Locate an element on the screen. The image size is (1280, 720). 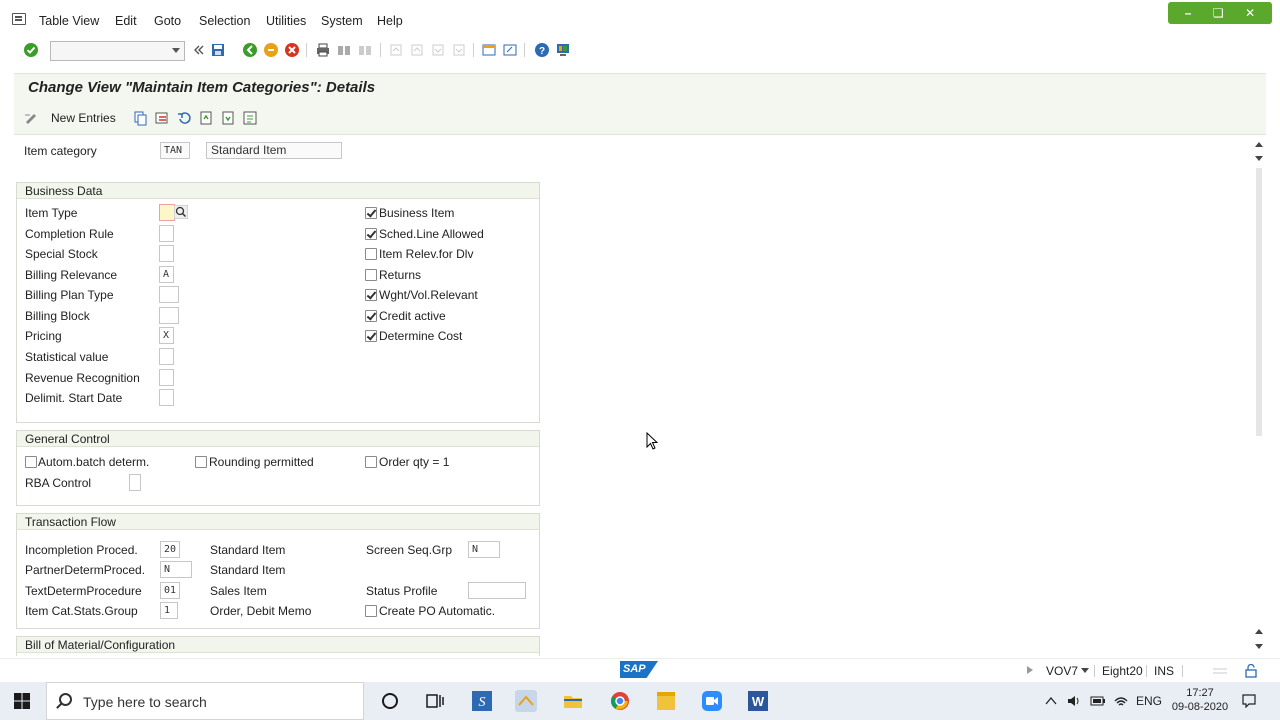
next-page-icon is located at coordinates (438, 50).